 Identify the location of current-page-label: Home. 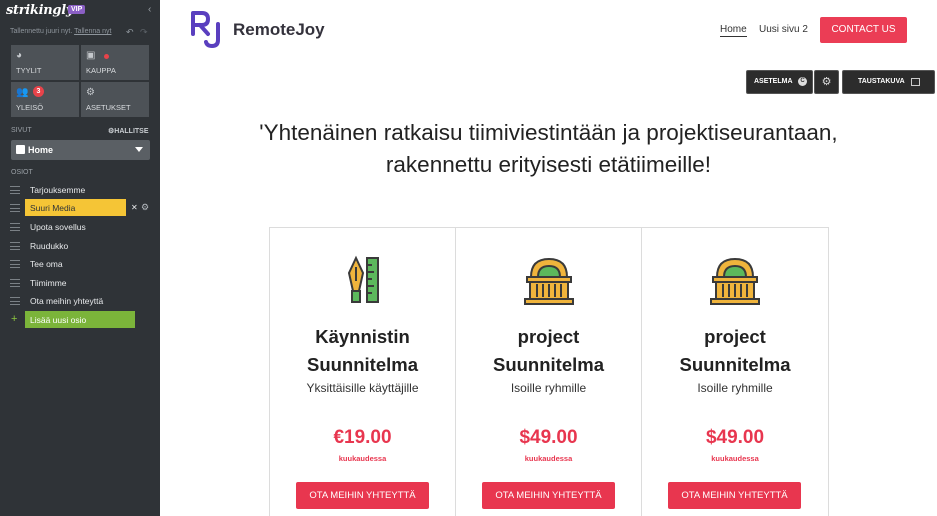
(41, 150).